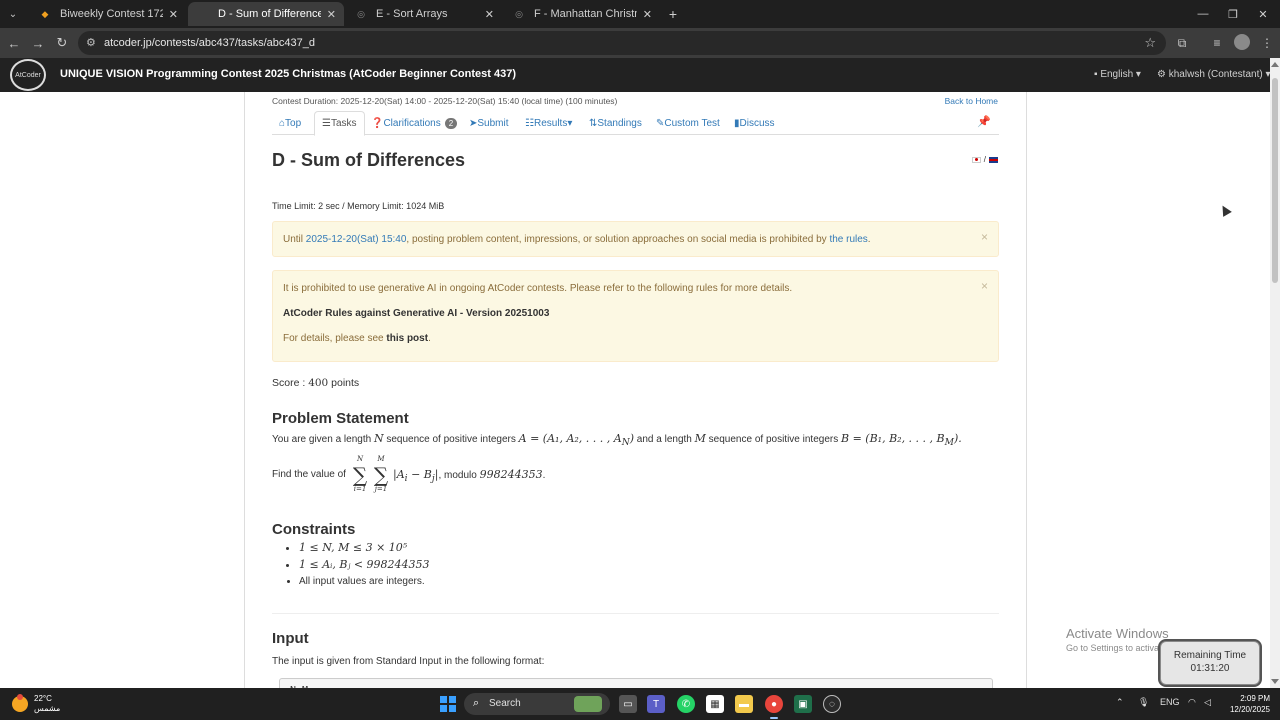  I want to click on atcoder-logo: AtCoder, so click(28, 75).